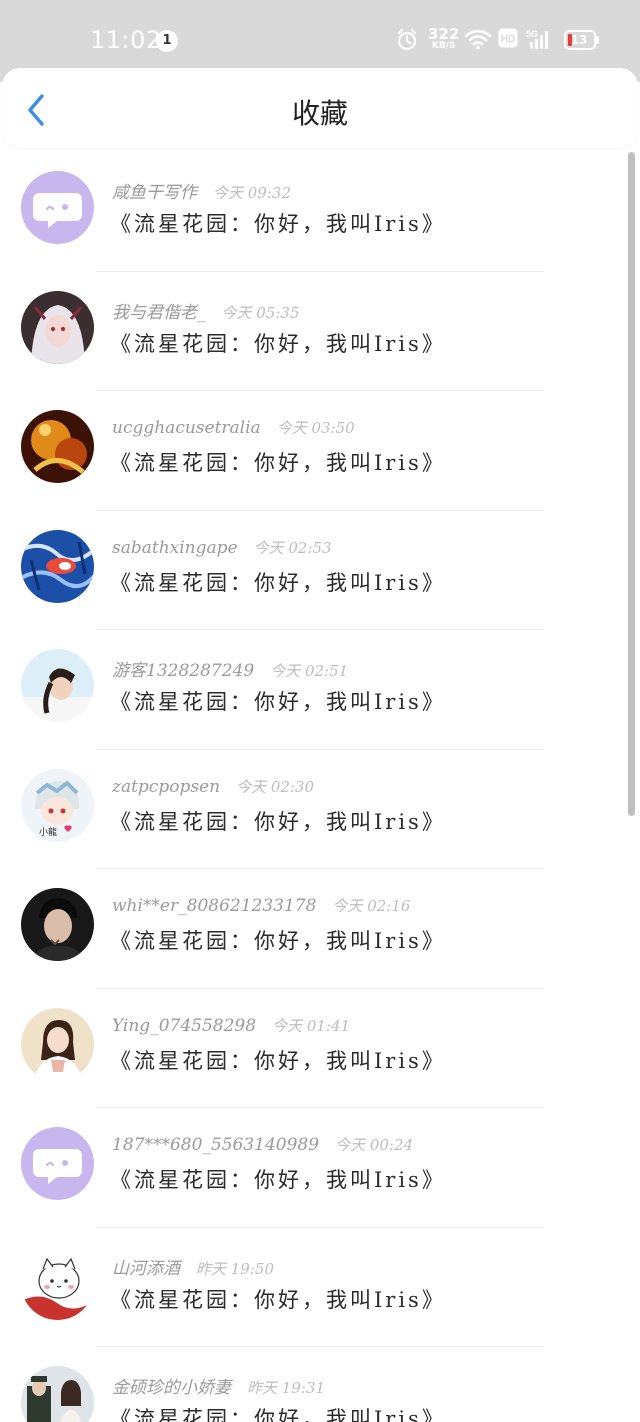 The image size is (640, 1422). What do you see at coordinates (631, 484) in the screenshot?
I see `scrollbar` at bounding box center [631, 484].